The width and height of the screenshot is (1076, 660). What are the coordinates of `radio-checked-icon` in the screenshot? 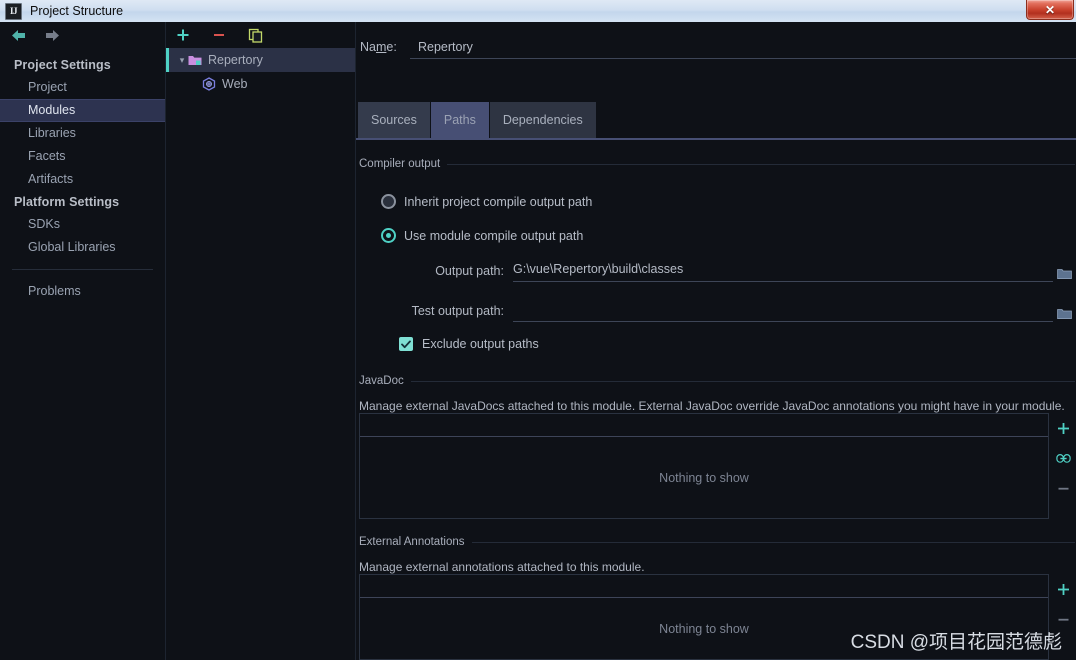 It's located at (388, 235).